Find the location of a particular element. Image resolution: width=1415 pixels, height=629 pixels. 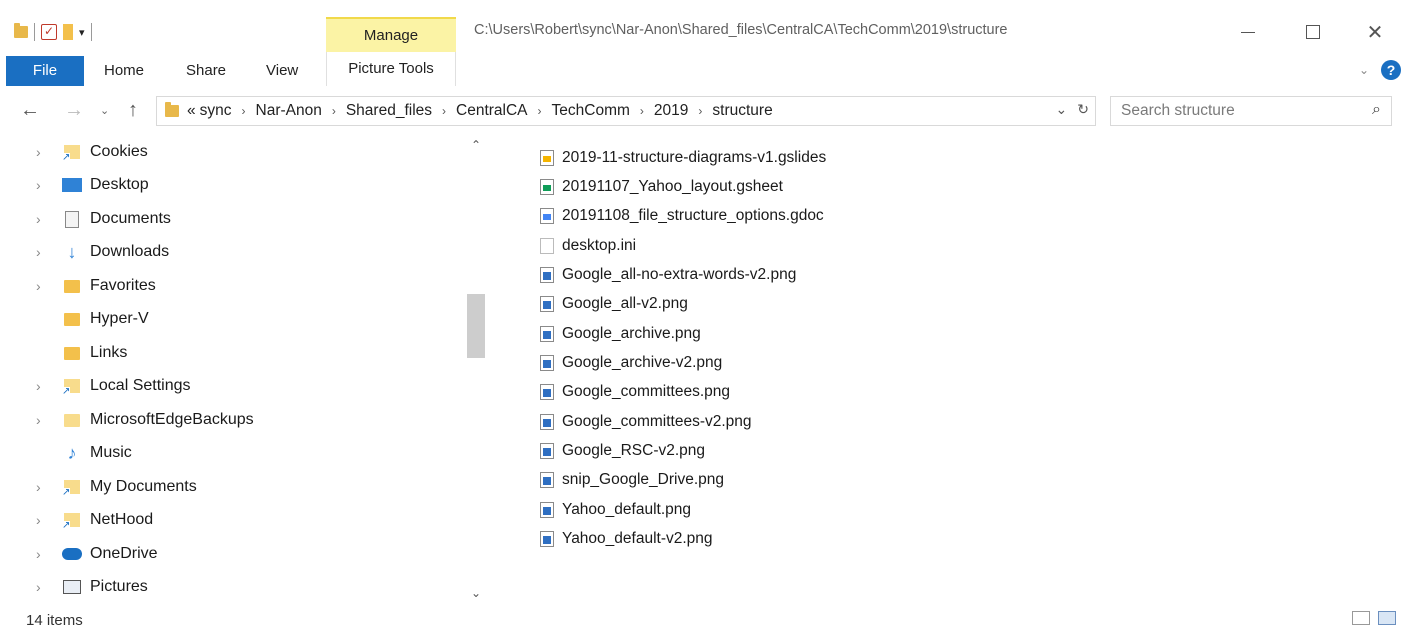

sidebar-item-cookies: › Cookies is located at coordinates (230, 152).